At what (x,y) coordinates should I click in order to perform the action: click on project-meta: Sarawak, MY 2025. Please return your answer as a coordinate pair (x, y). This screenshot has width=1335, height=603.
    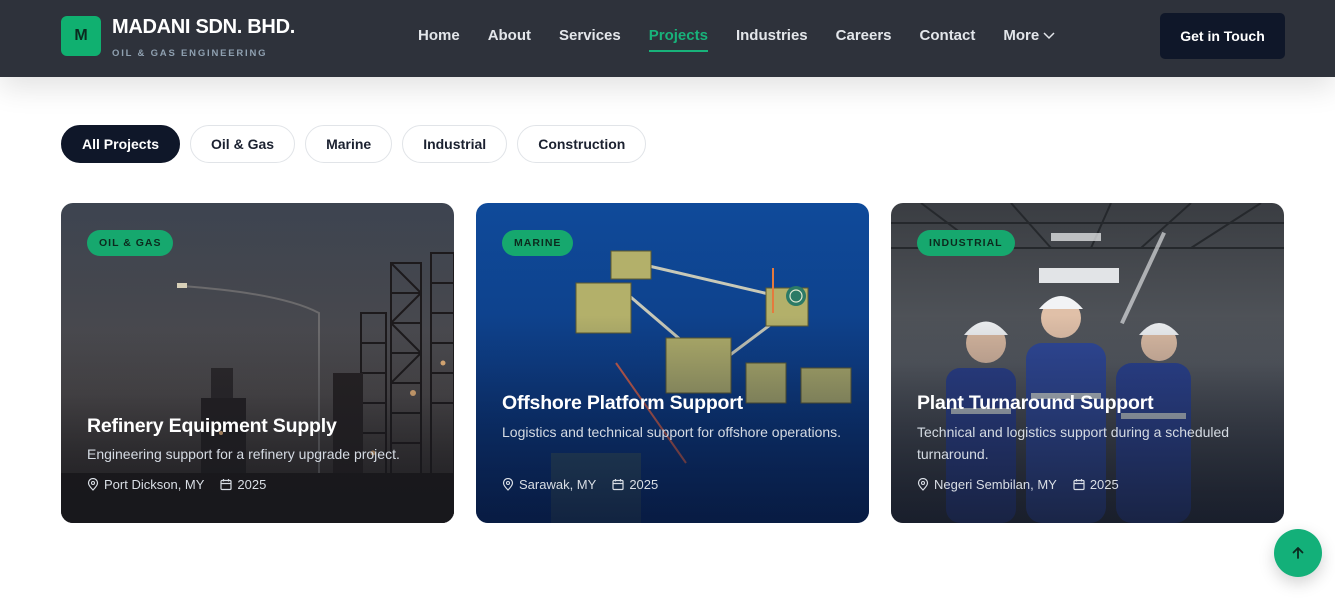
    Looking at the image, I should click on (580, 484).